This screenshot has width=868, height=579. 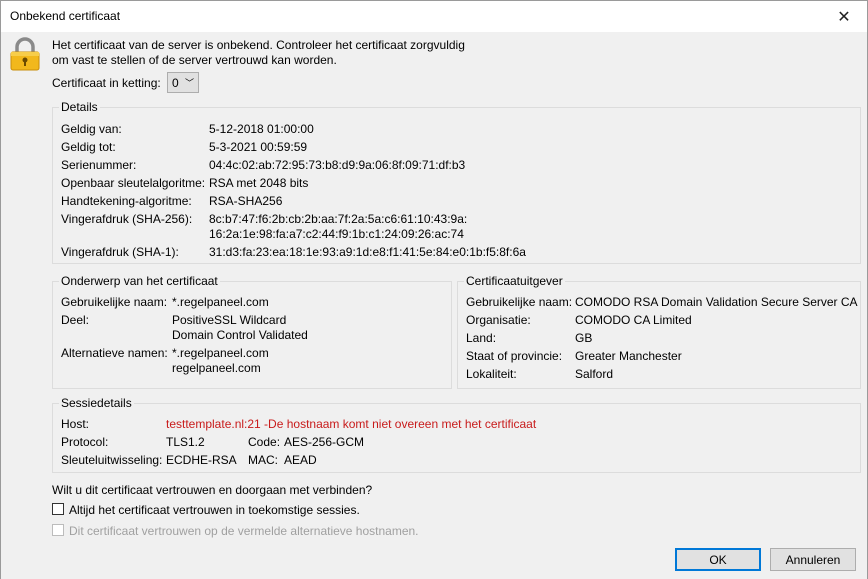 What do you see at coordinates (175, 83) in the screenshot?
I see `chain-select-value: 0` at bounding box center [175, 83].